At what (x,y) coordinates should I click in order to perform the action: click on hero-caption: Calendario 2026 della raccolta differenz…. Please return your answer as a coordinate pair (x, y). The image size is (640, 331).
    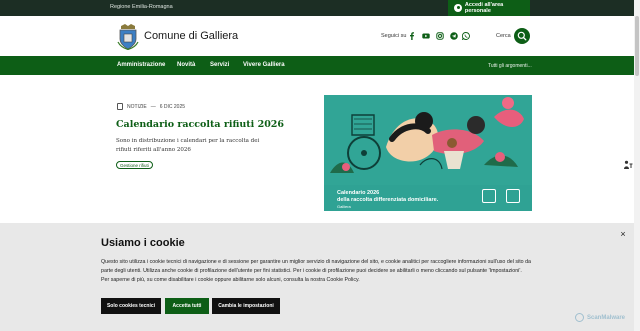
    Looking at the image, I should click on (428, 198).